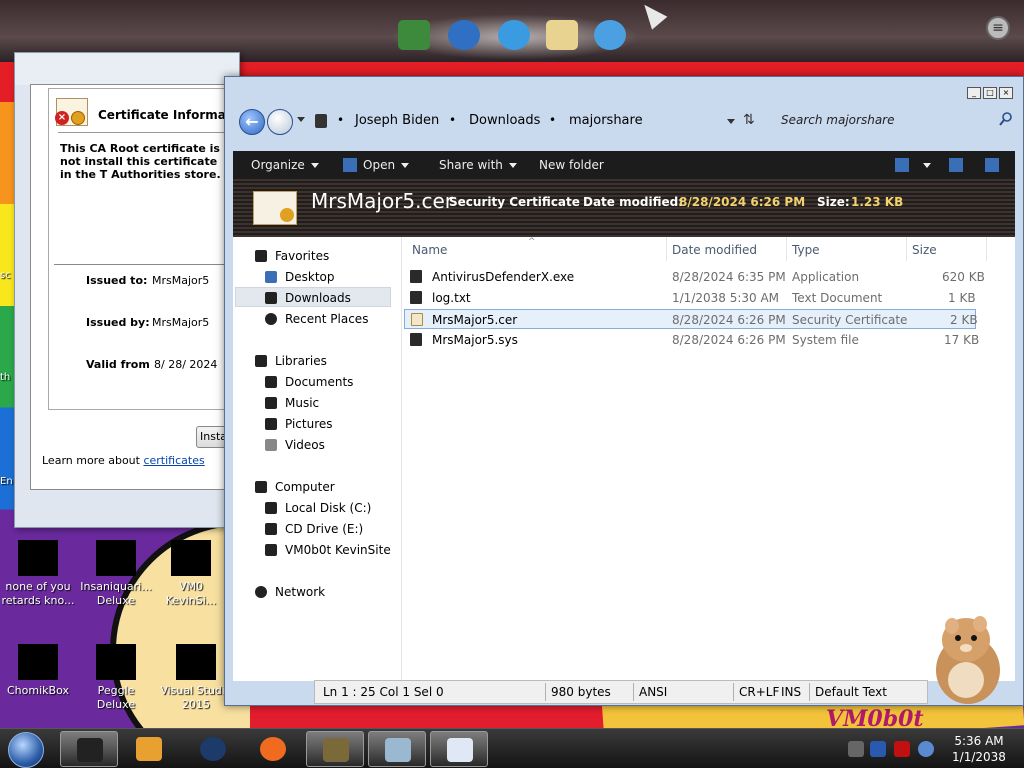 This screenshot has width=1024, height=768. I want to click on file-name: log.txt, so click(451, 298).